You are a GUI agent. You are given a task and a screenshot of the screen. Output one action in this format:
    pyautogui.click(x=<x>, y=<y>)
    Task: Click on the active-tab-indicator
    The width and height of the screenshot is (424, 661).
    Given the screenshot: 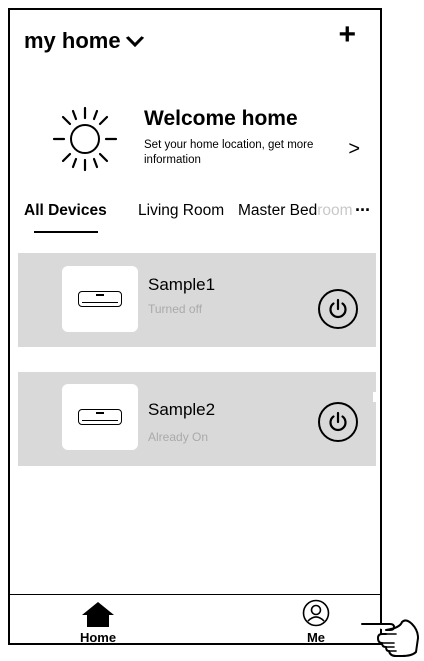 What is the action you would take?
    pyautogui.click(x=66, y=232)
    